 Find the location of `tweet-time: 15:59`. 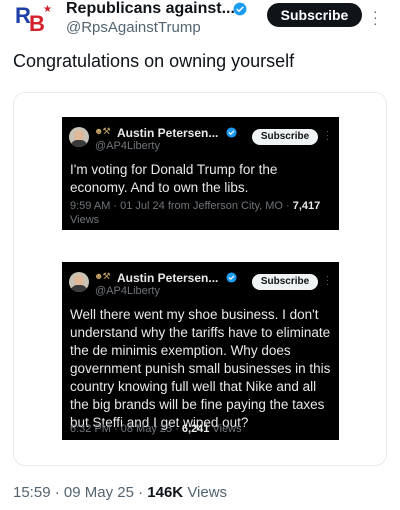

tweet-time: 15:59 is located at coordinates (32, 492).